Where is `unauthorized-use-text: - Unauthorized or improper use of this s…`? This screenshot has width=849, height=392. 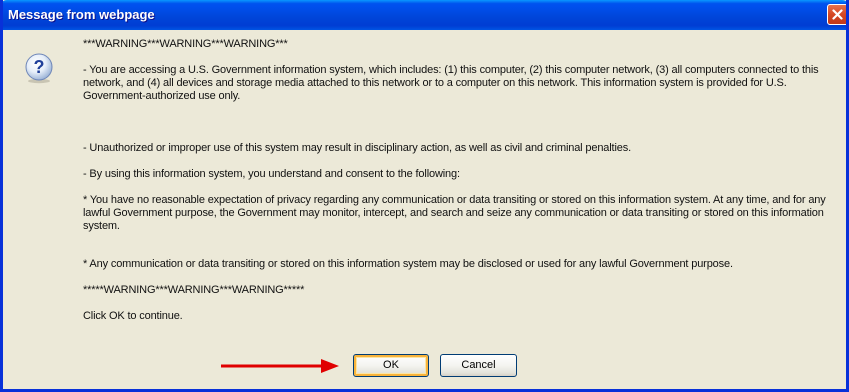
unauthorized-use-text: - Unauthorized or improper use of this s… is located at coordinates (357, 148).